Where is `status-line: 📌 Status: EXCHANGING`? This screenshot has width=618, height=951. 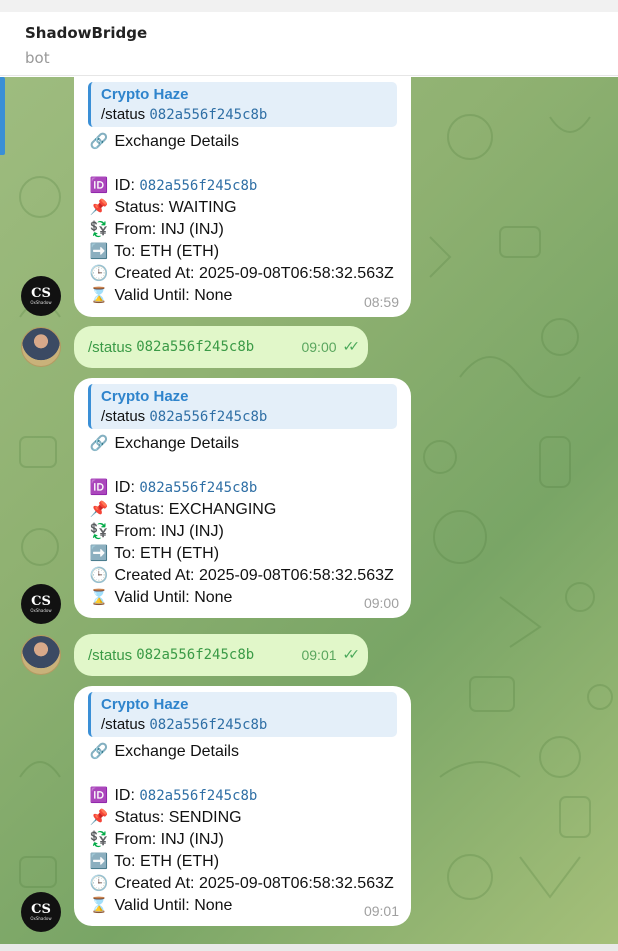
status-line: 📌 Status: EXCHANGING is located at coordinates (242, 510).